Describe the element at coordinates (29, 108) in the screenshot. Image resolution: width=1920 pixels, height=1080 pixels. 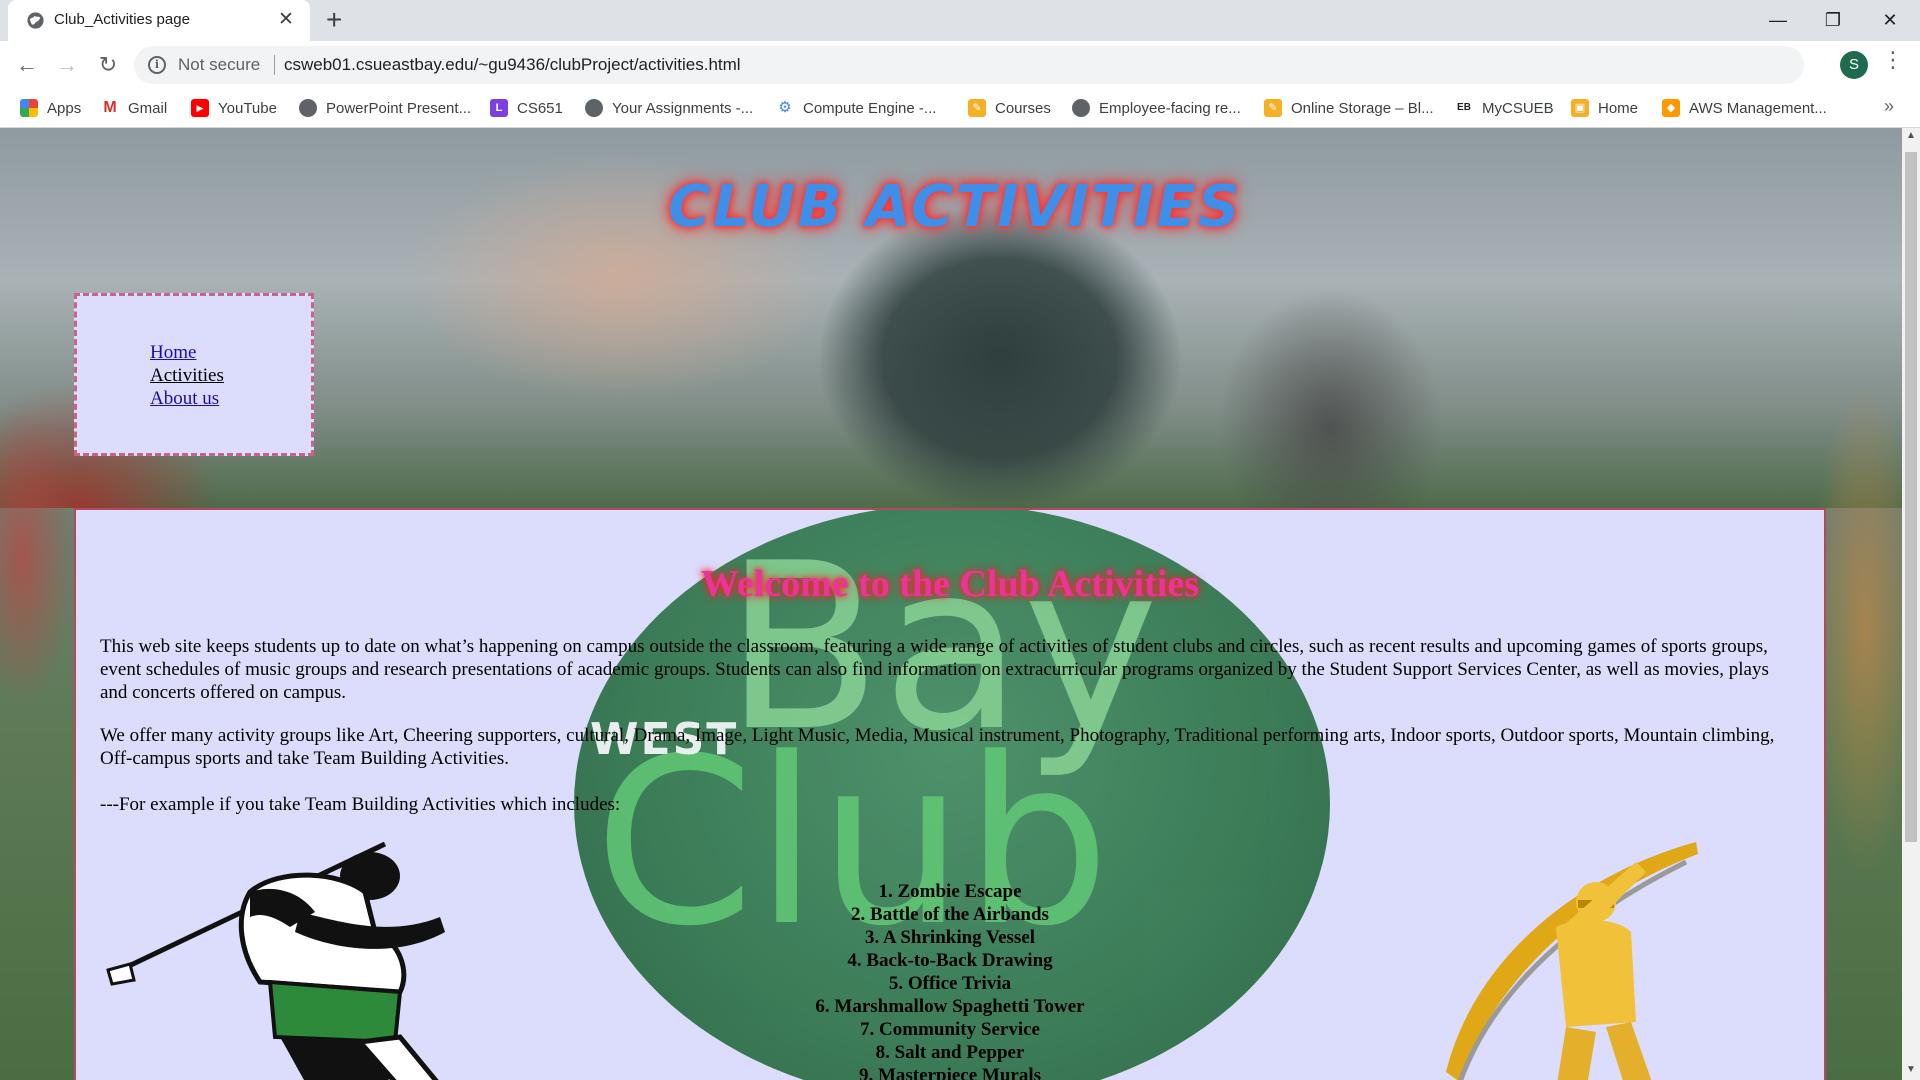
I see `apps-grid-icon` at that location.